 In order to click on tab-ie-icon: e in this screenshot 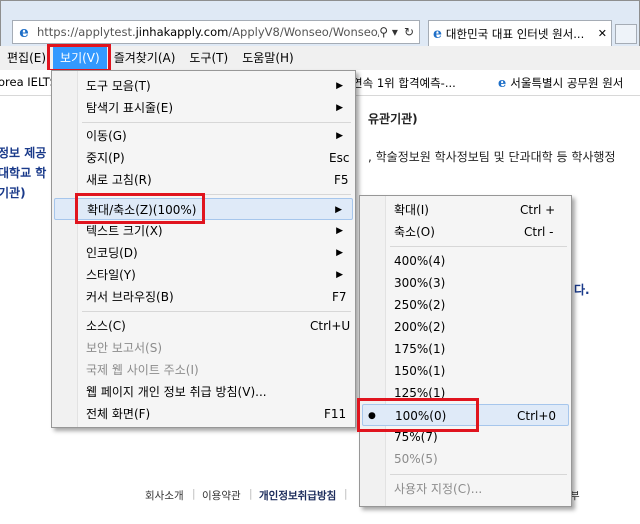, I will do `click(437, 33)`.